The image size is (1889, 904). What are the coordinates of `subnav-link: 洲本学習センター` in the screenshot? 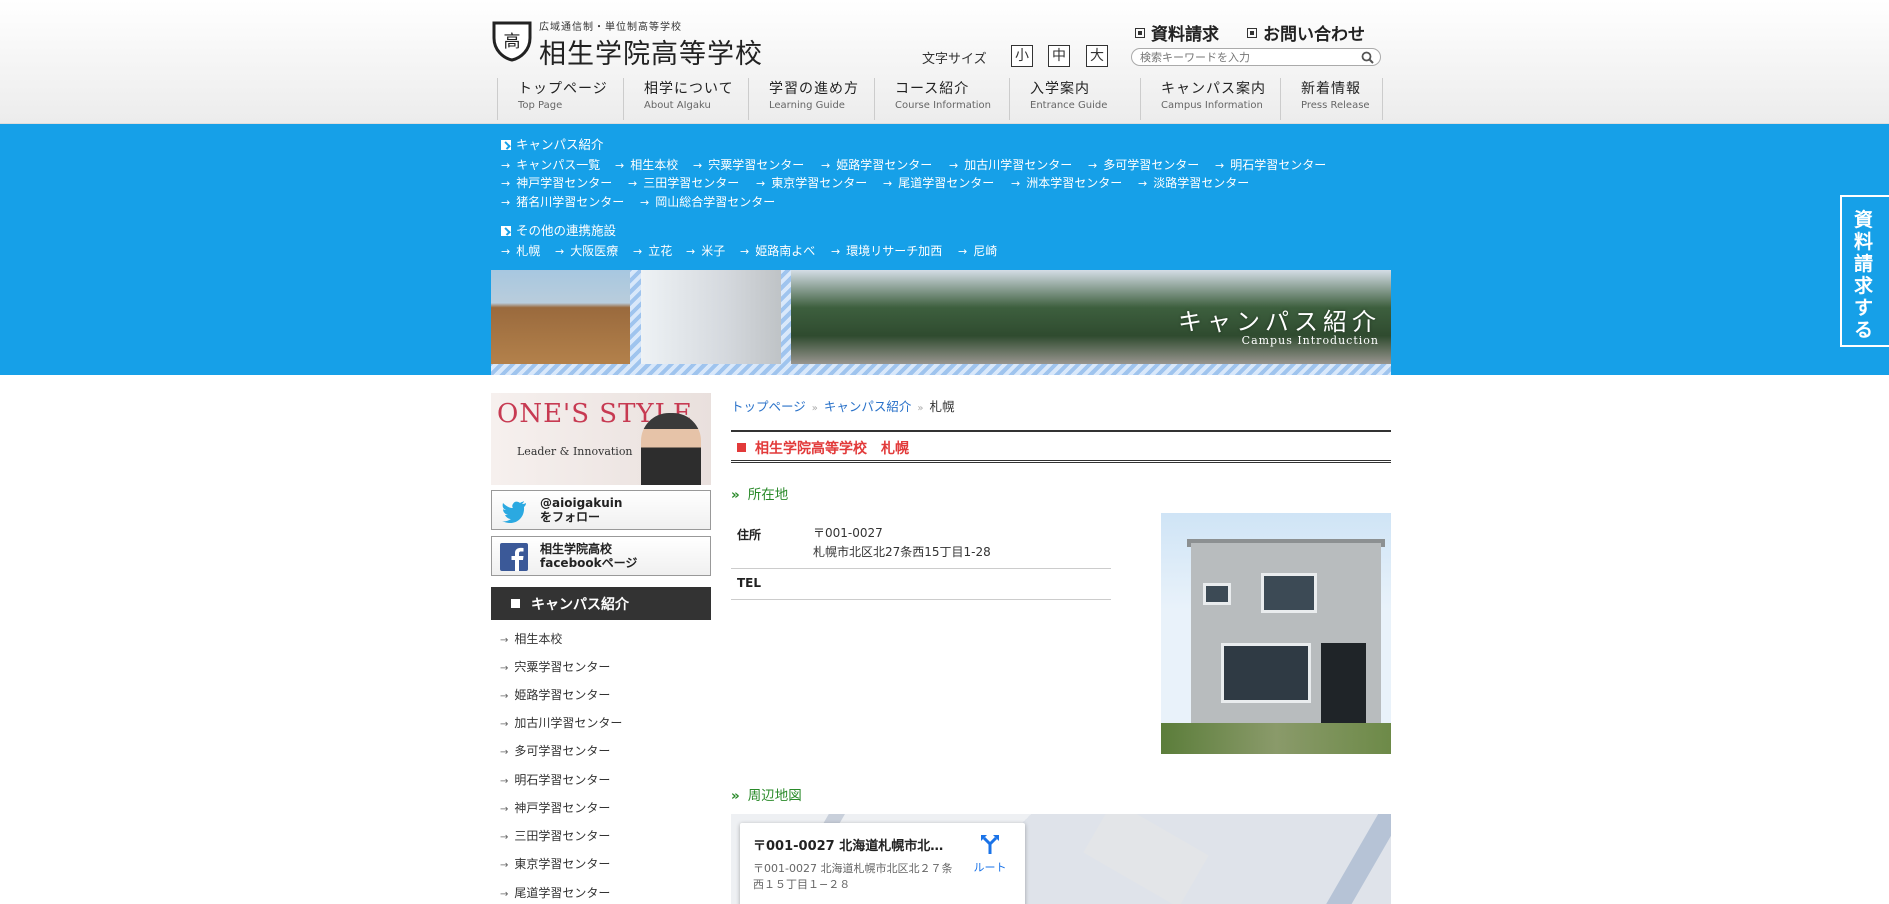 It's located at (1066, 182).